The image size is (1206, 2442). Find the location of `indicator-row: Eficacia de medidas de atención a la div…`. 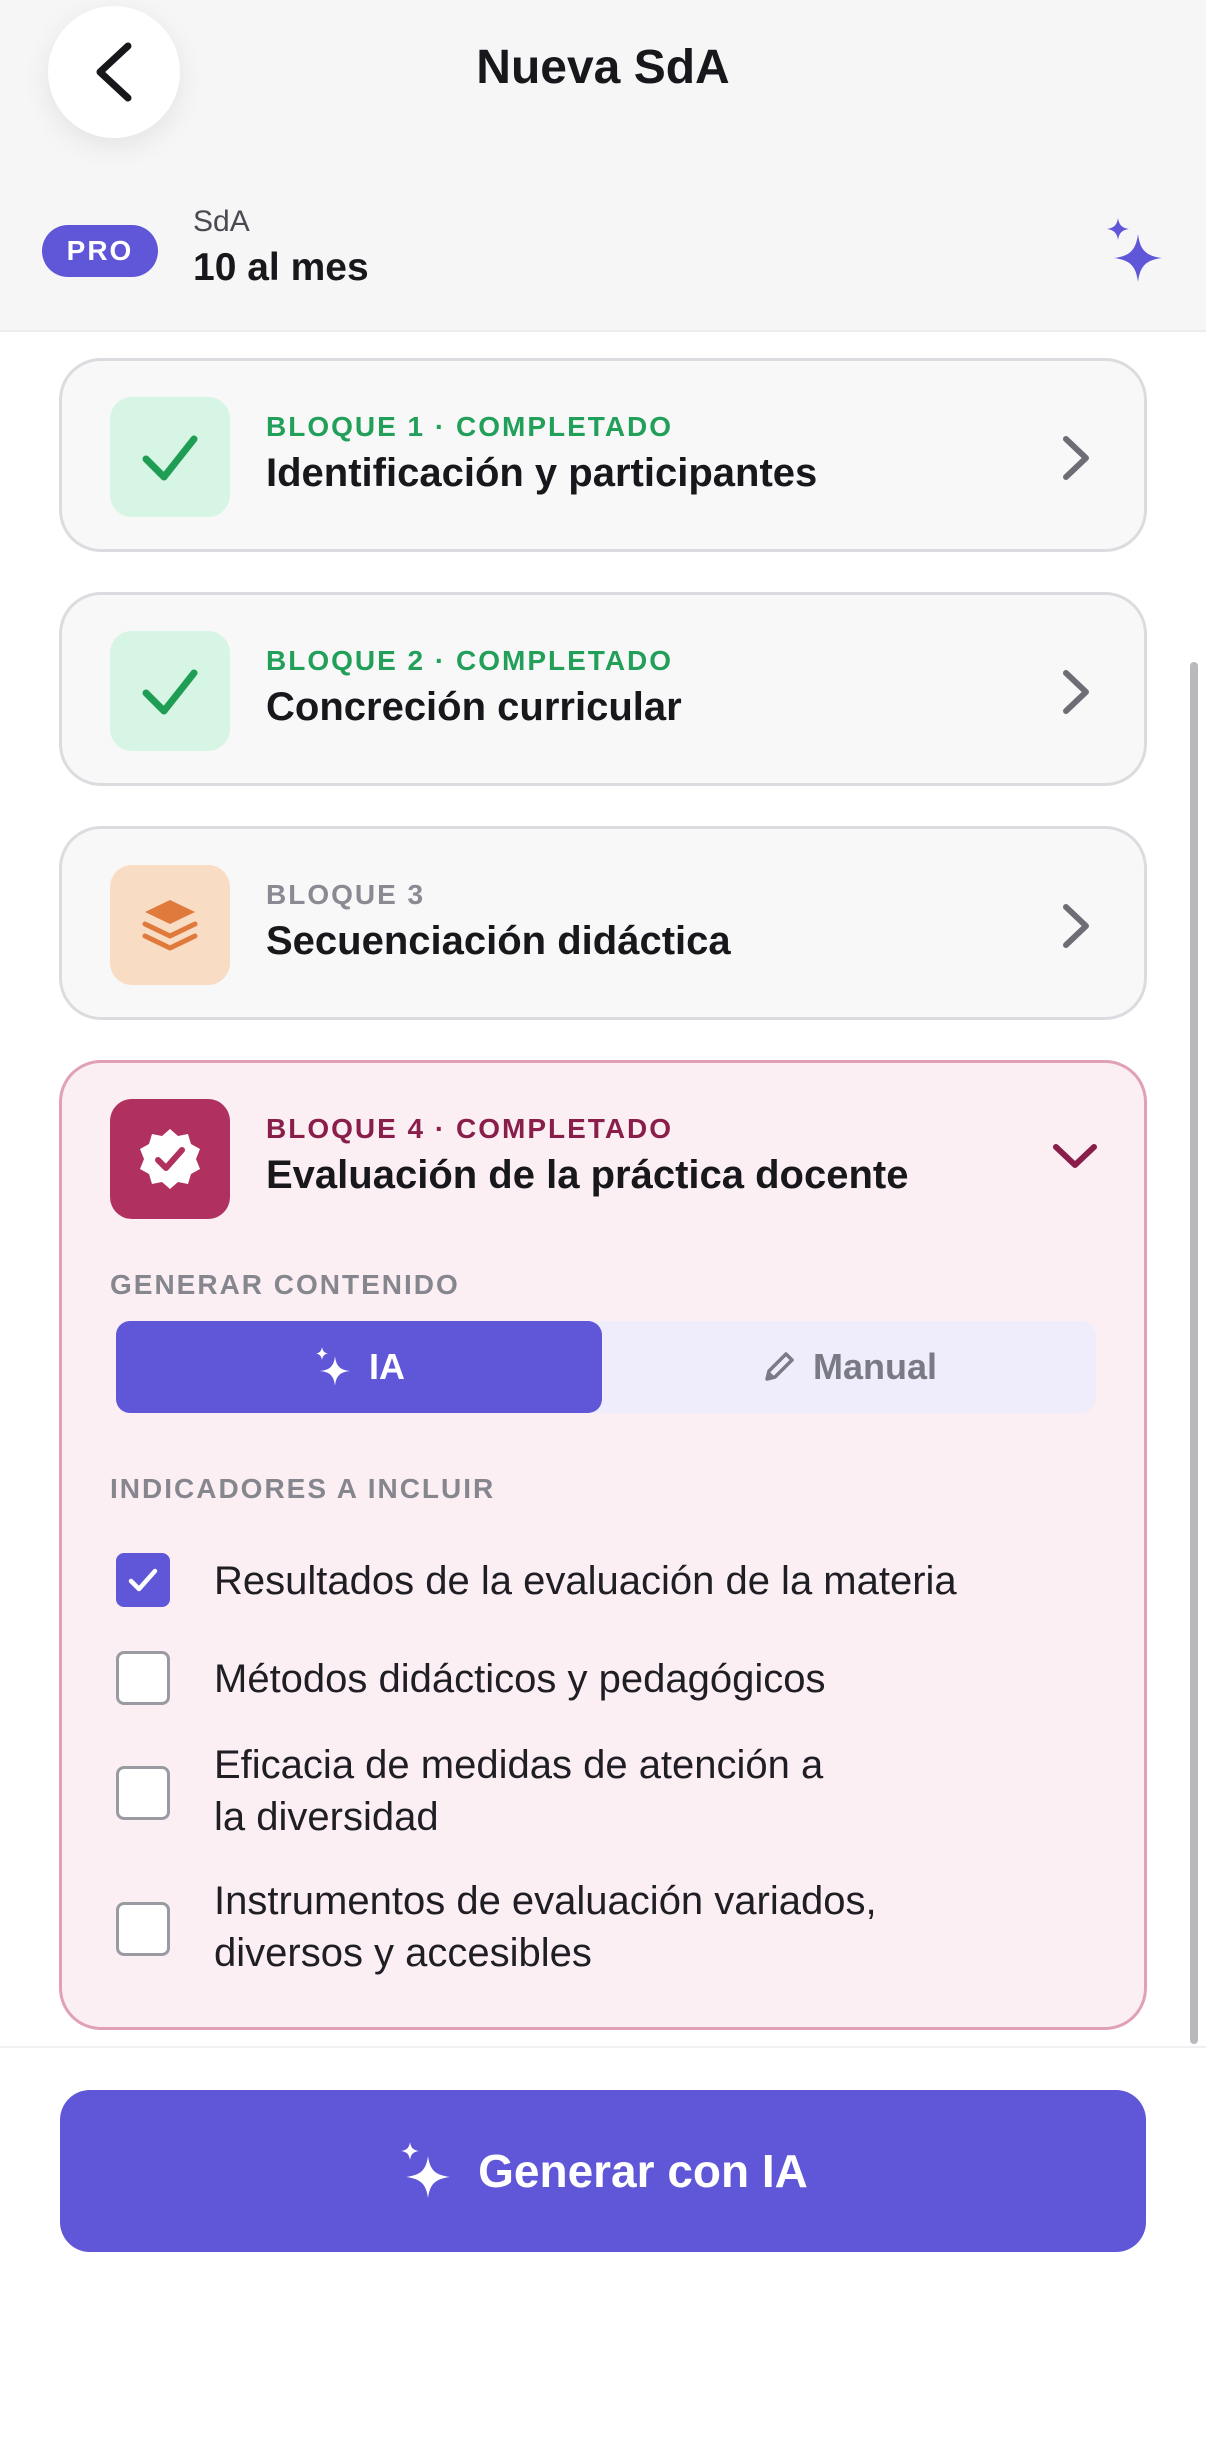

indicator-row: Eficacia de medidas de atención a la div… is located at coordinates (606, 1794).